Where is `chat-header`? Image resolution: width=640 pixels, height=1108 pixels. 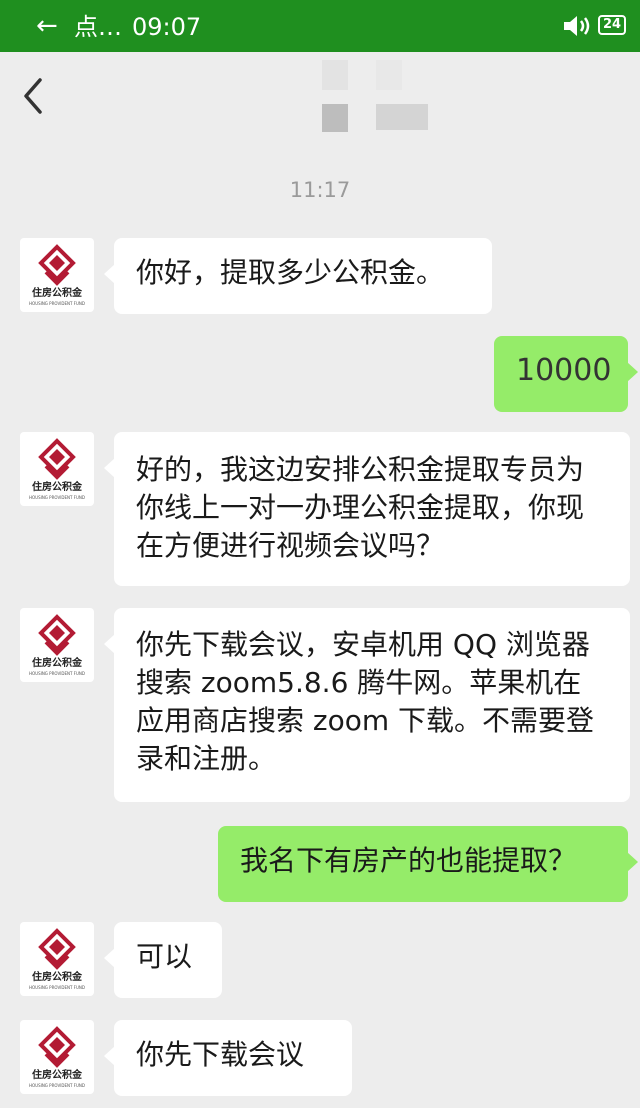 chat-header is located at coordinates (320, 102).